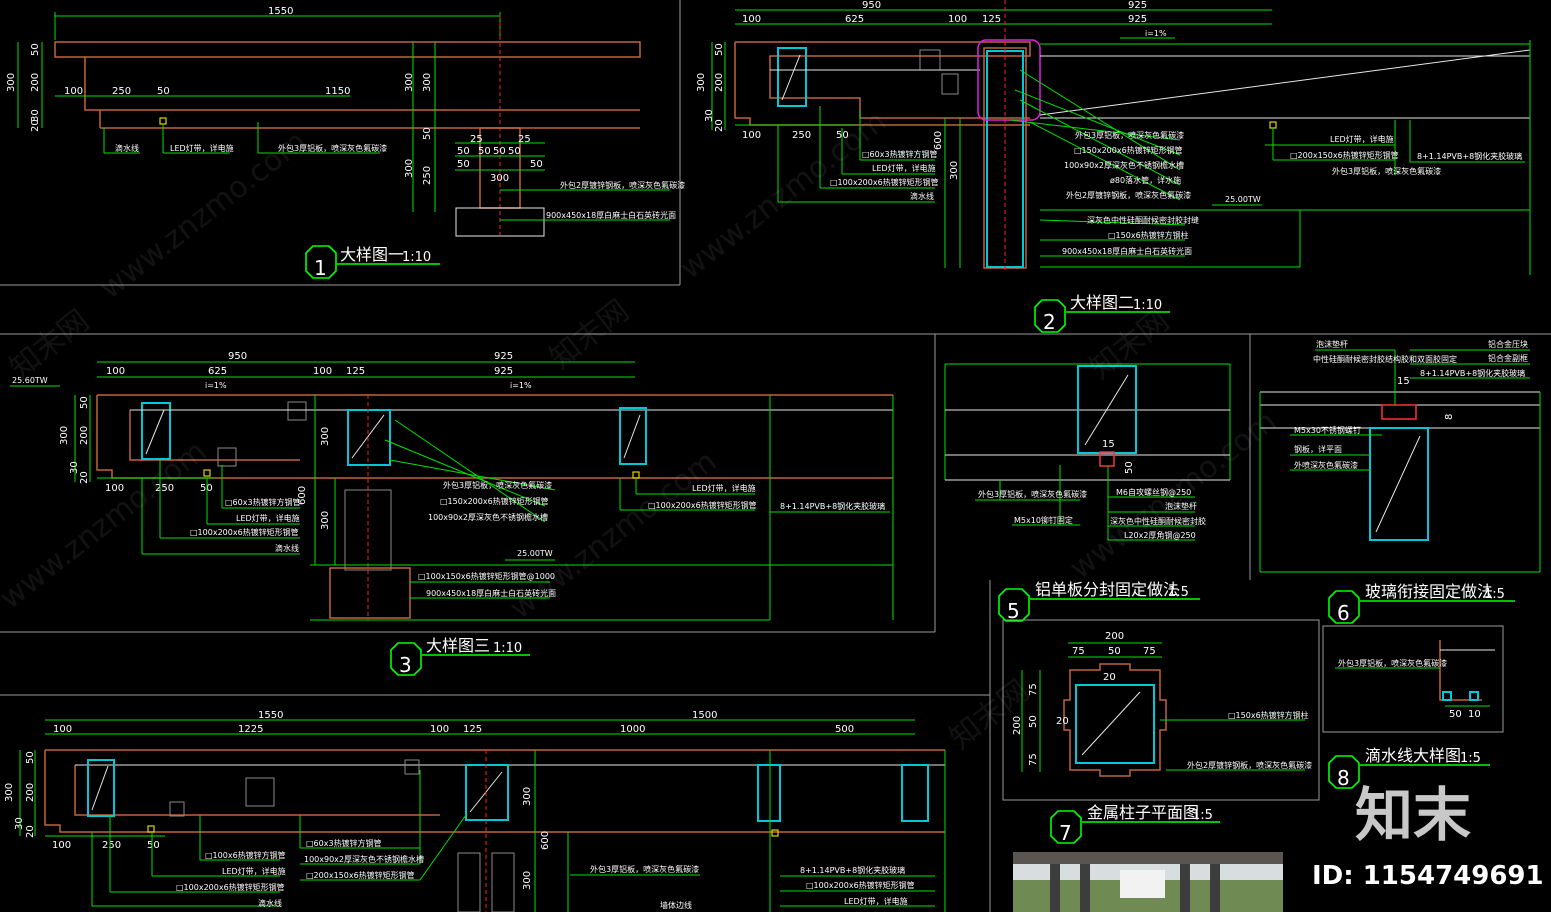  Describe the element at coordinates (991, 19) in the screenshot. I see `d2-dim-s4: 125` at that location.